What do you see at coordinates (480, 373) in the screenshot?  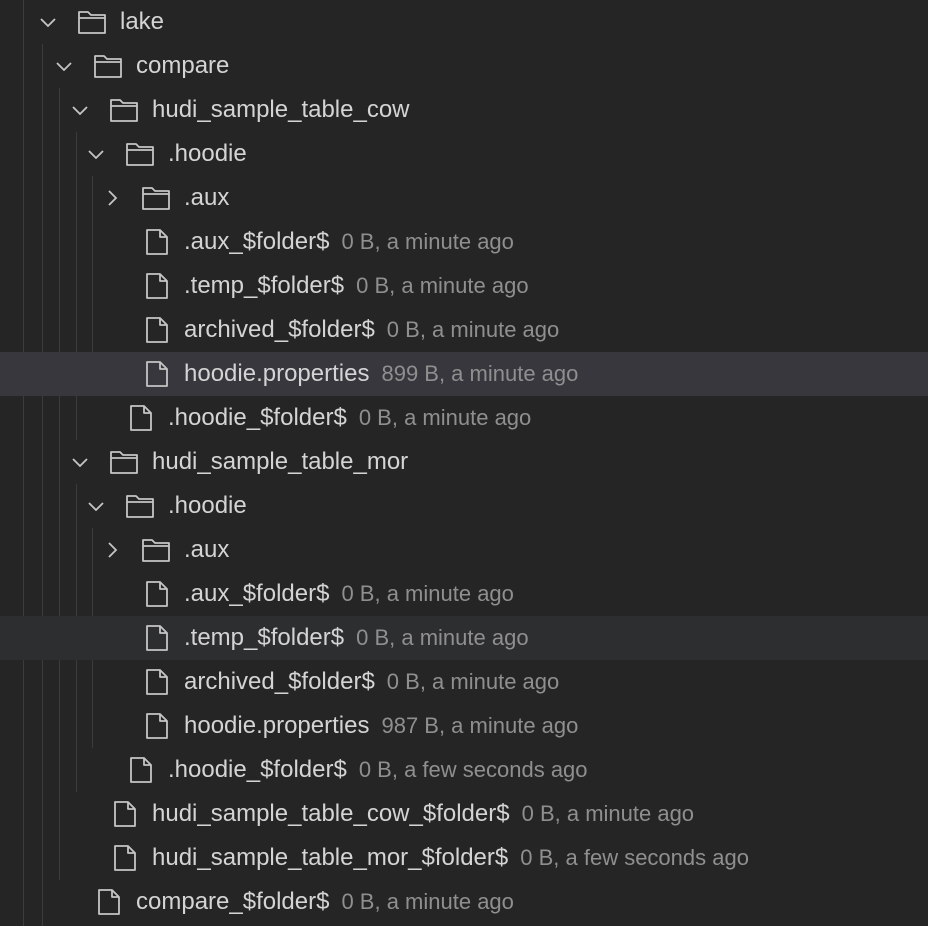 I see `file-meta: 899 B, a minute ago` at bounding box center [480, 373].